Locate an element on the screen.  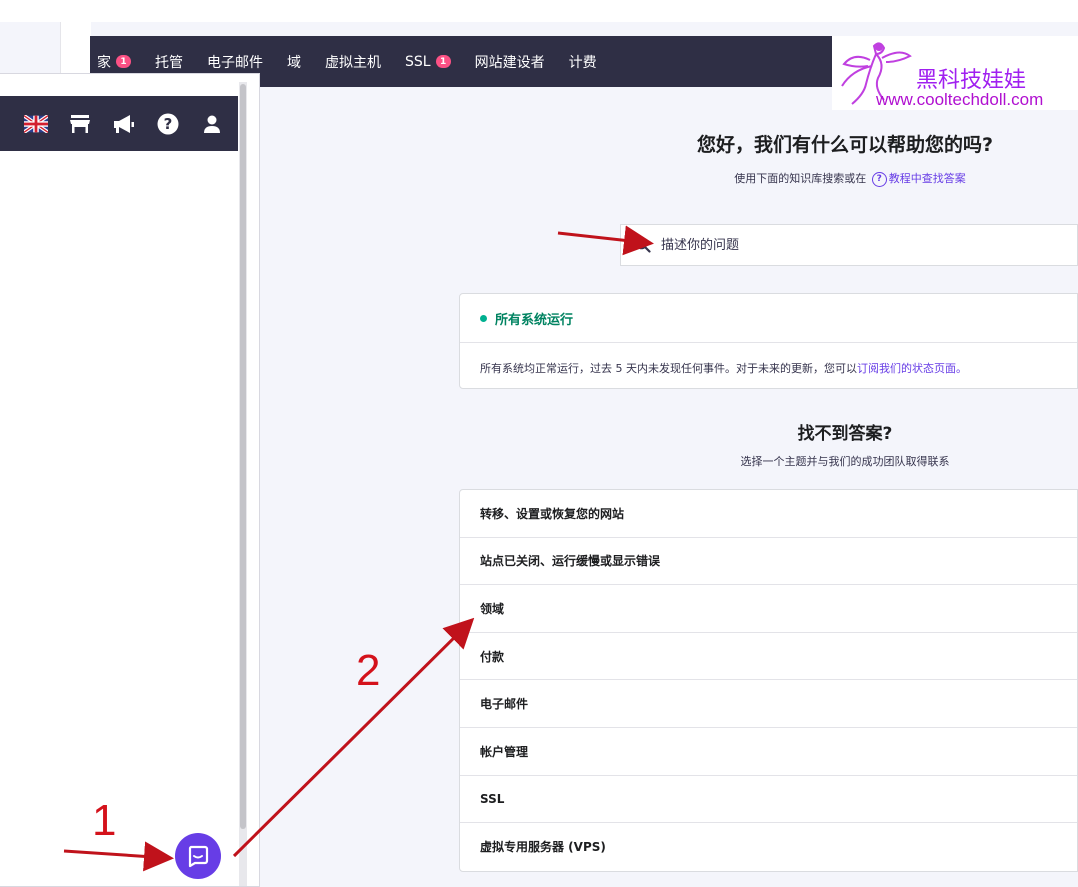
nav-item-billing: 计费 is located at coordinates (583, 61).